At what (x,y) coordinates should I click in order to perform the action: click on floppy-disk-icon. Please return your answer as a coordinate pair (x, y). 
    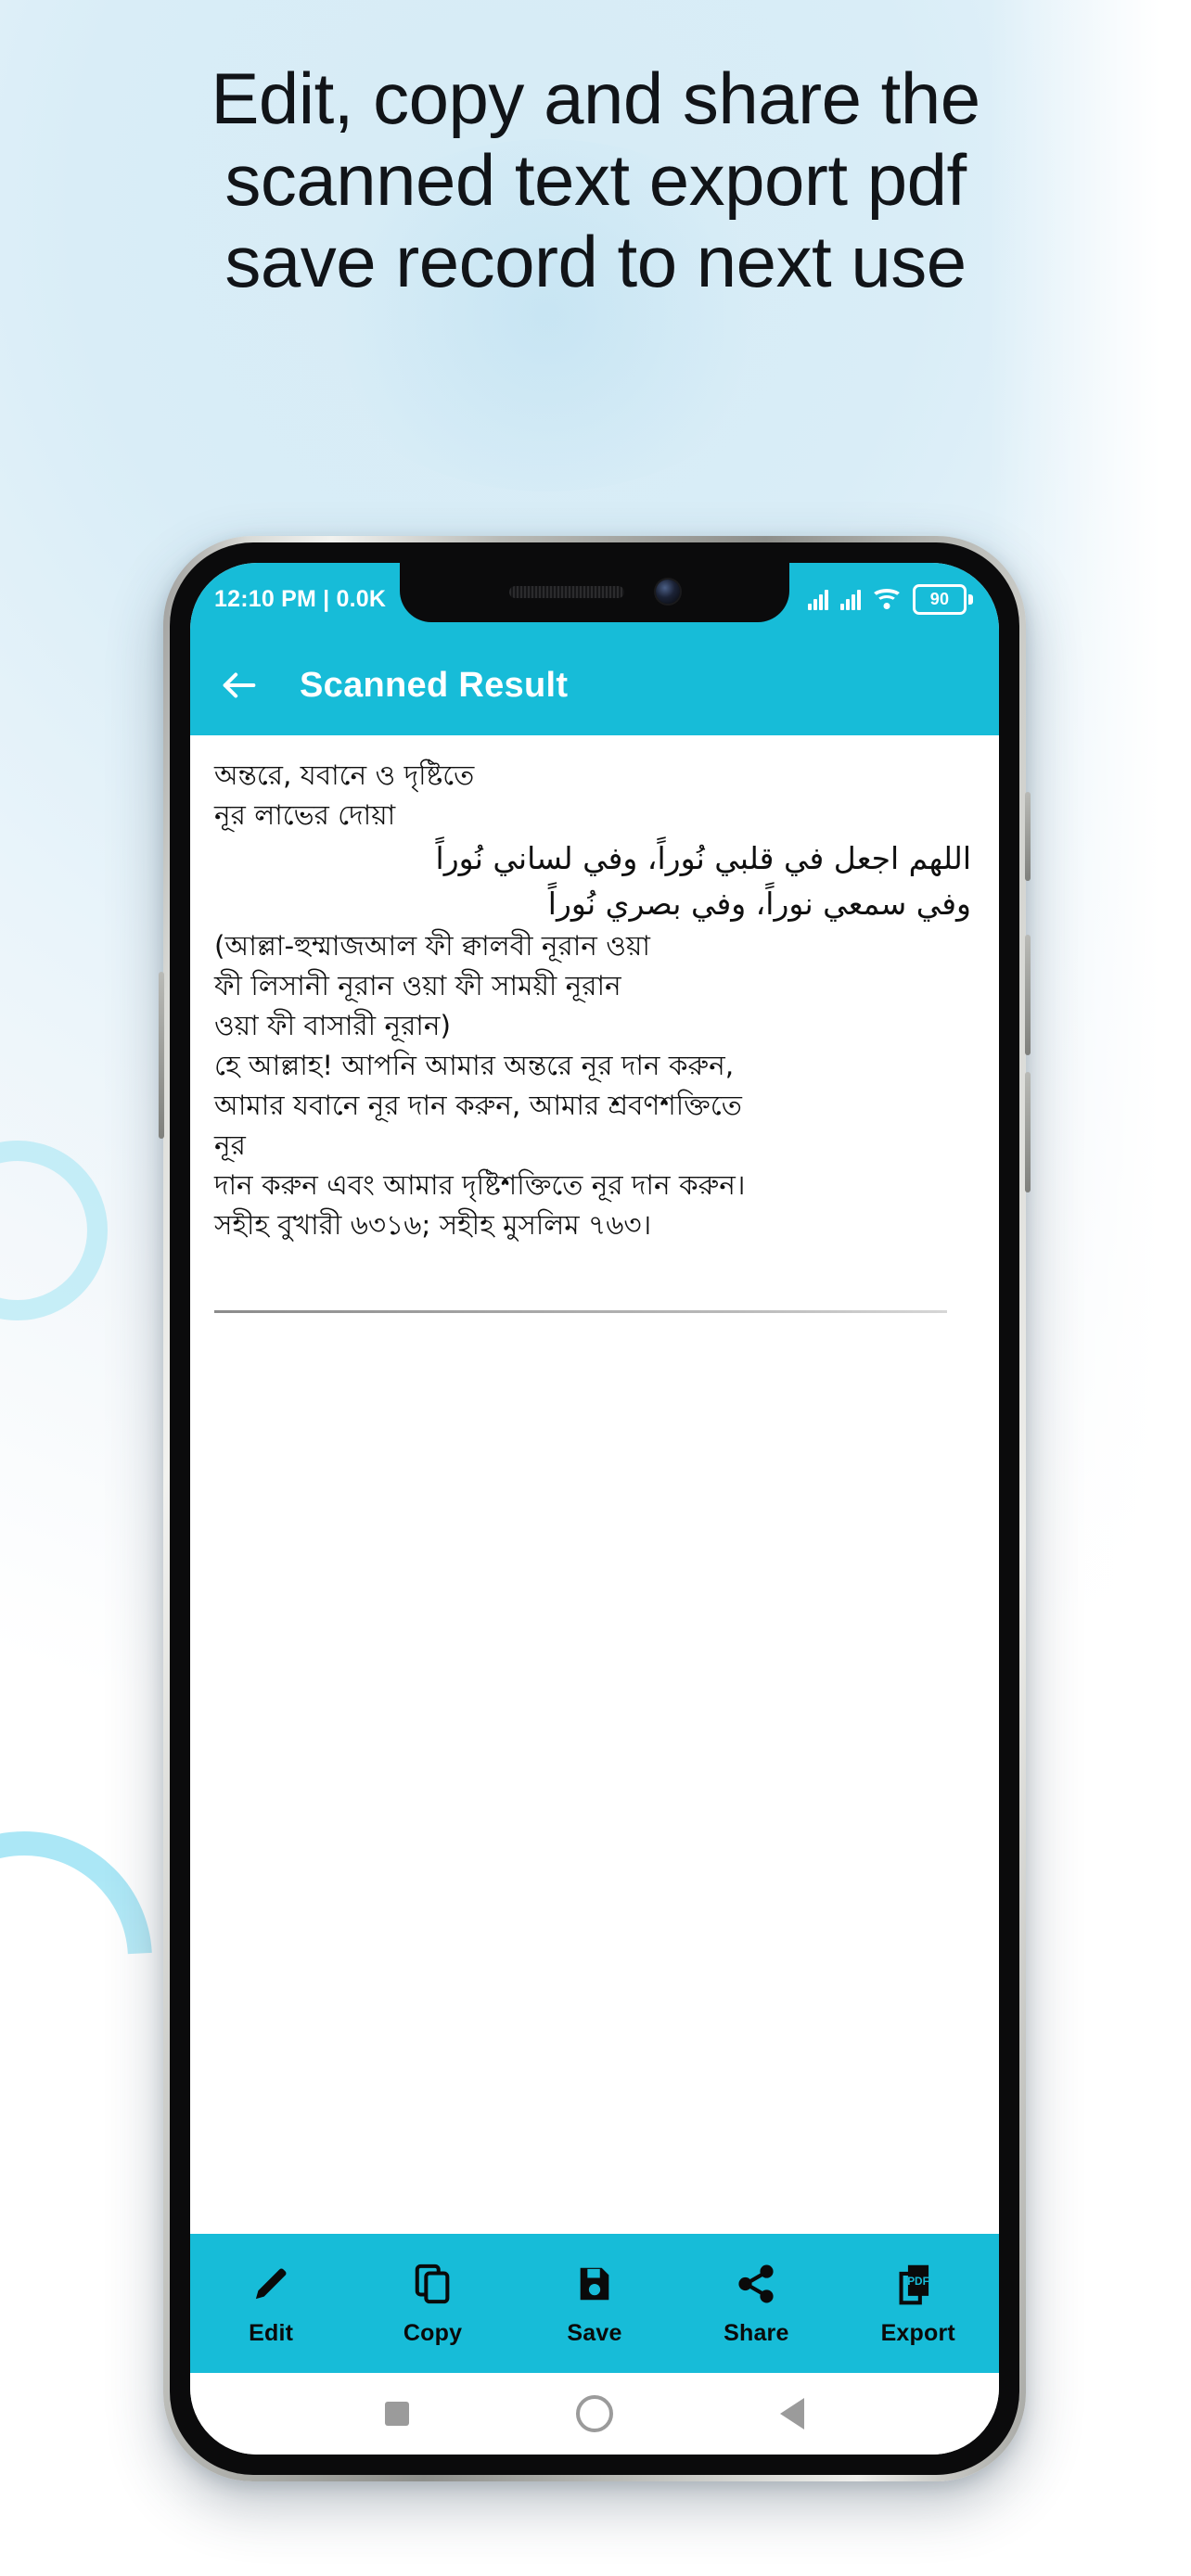
    Looking at the image, I should click on (594, 2284).